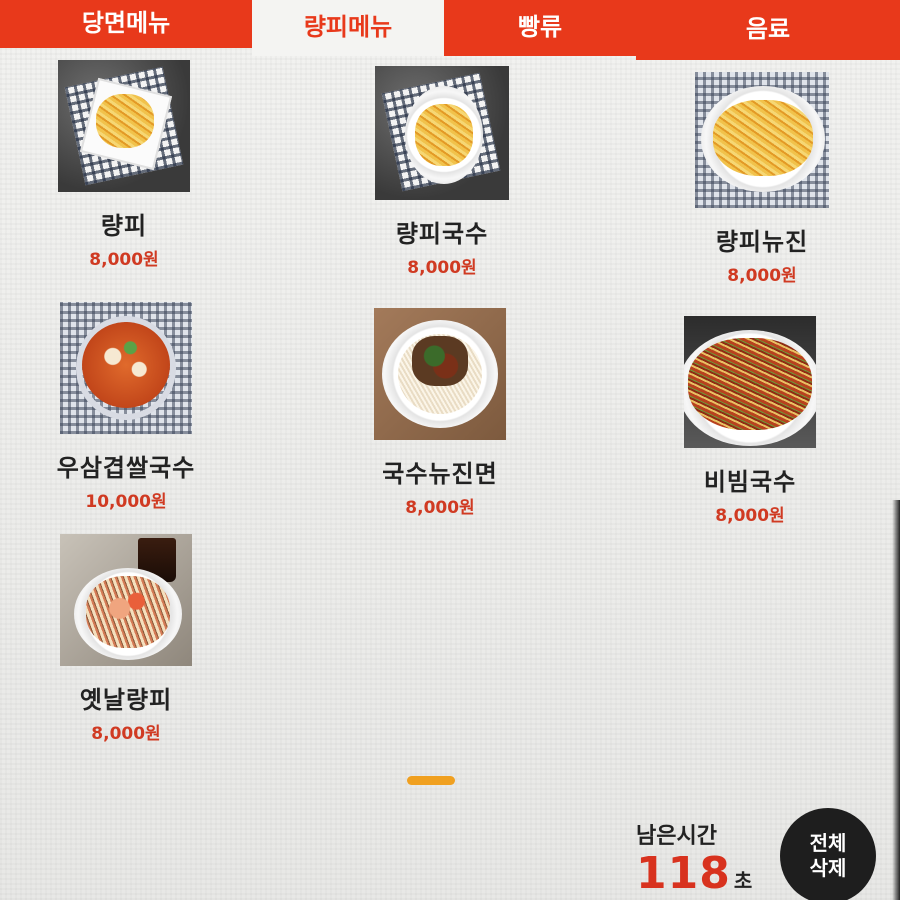 This screenshot has height=900, width=900. I want to click on menu-item-noodle-nyujin: 국수뉴진면 8,000원, so click(440, 413).